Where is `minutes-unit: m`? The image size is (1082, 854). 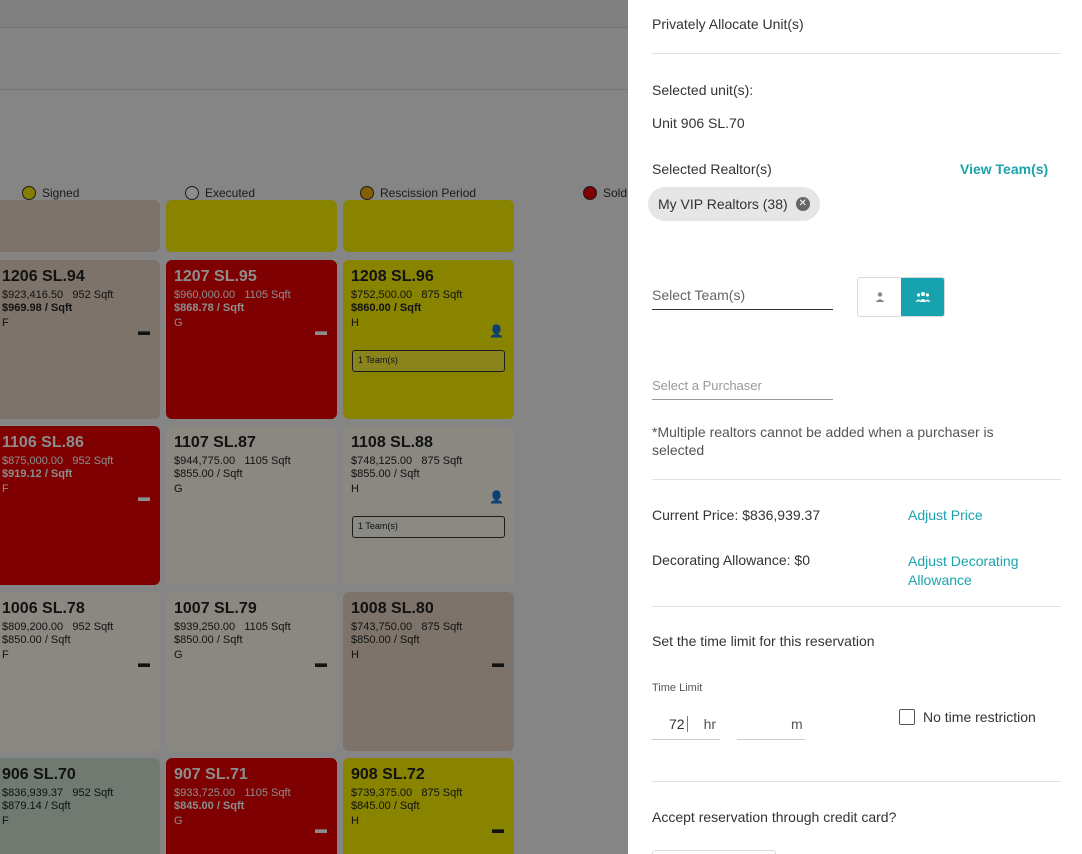 minutes-unit: m is located at coordinates (797, 723).